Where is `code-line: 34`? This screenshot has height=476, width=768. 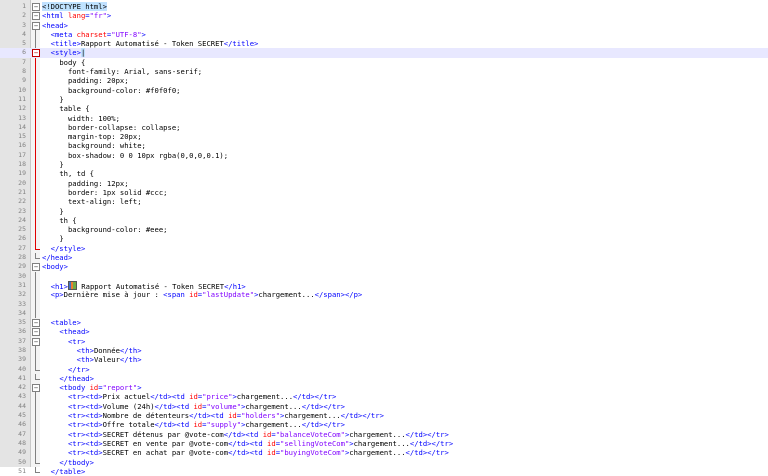
code-line: 34 is located at coordinates (384, 313).